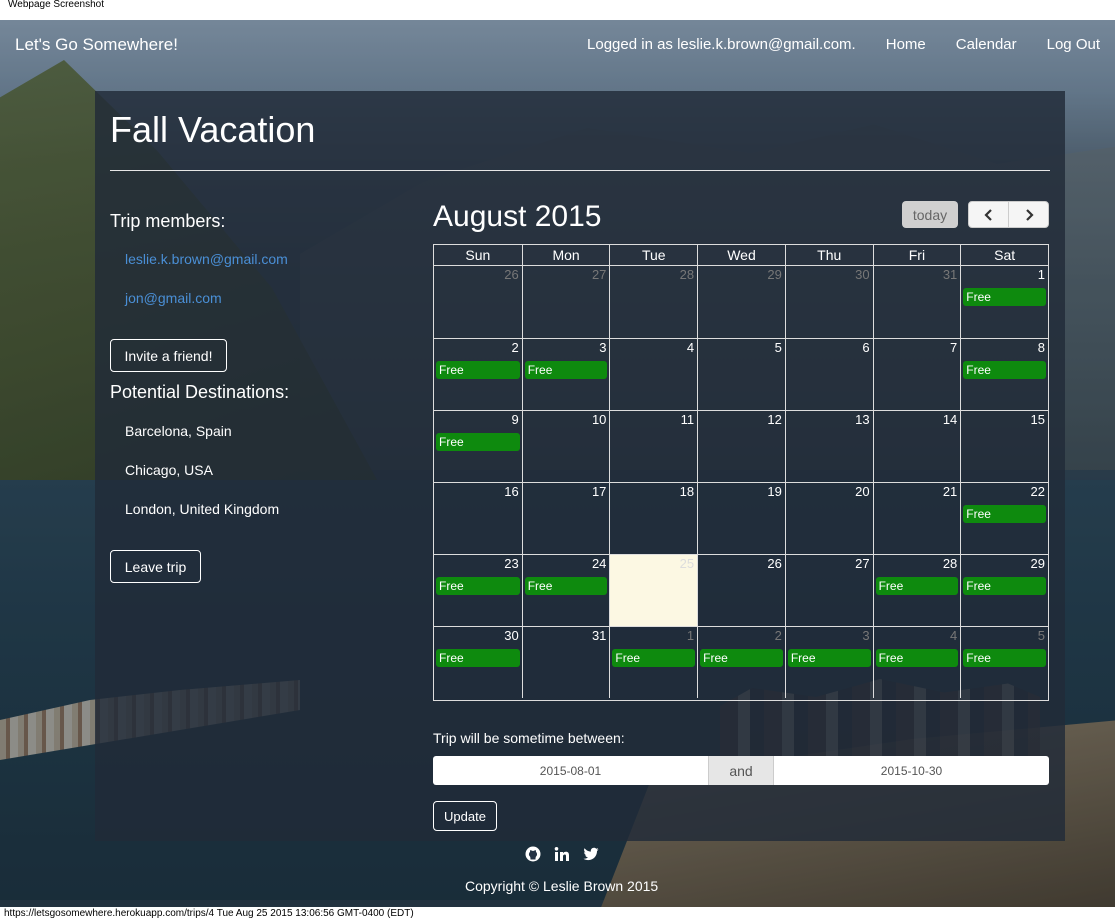  Describe the element at coordinates (828, 518) in the screenshot. I see `day-cell: 20` at that location.